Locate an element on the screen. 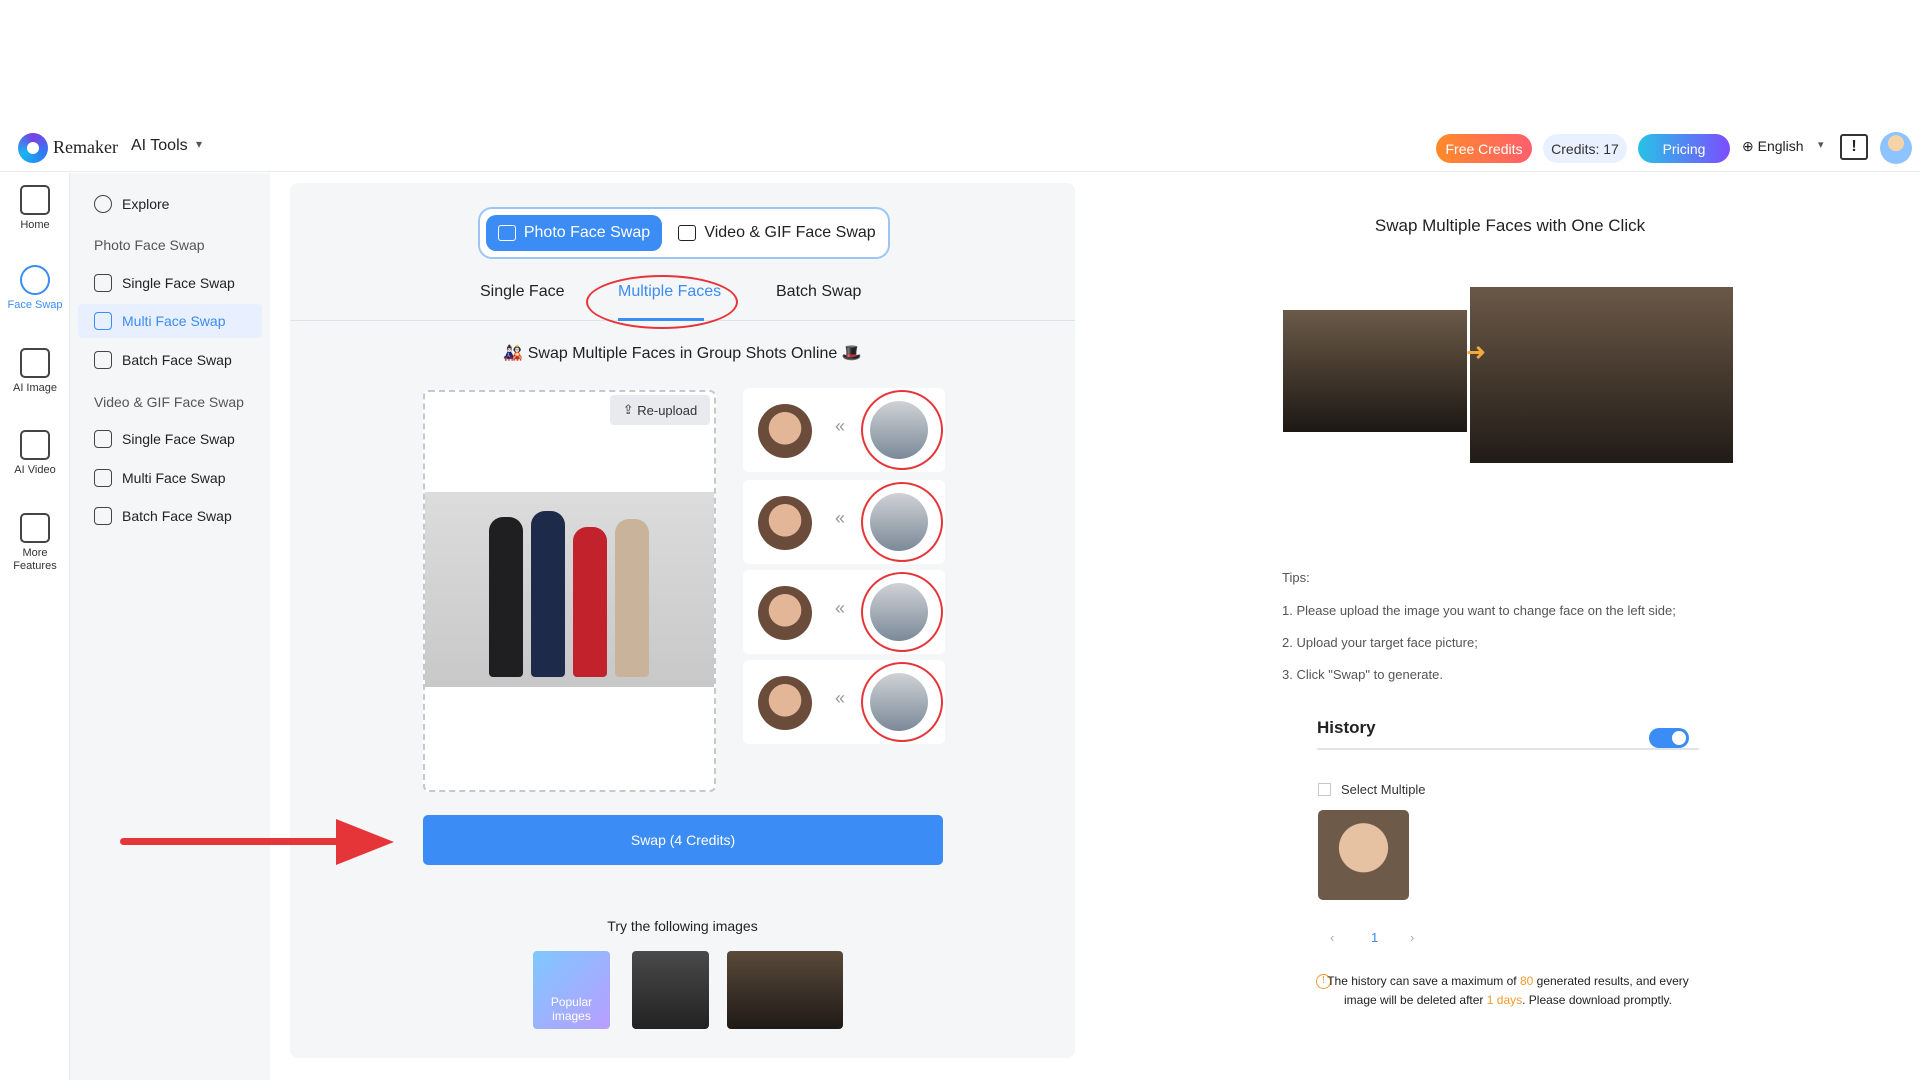 The height and width of the screenshot is (1080, 1920). sidebar-item-multi-face-swap: Multi Face Swap is located at coordinates (170, 321).